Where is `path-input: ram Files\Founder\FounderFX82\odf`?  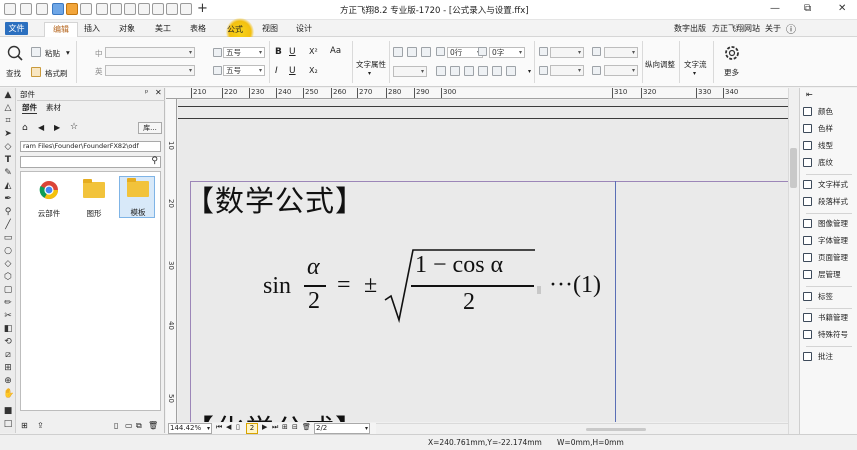 path-input: ram Files\Founder\FounderFX82\odf is located at coordinates (90, 146).